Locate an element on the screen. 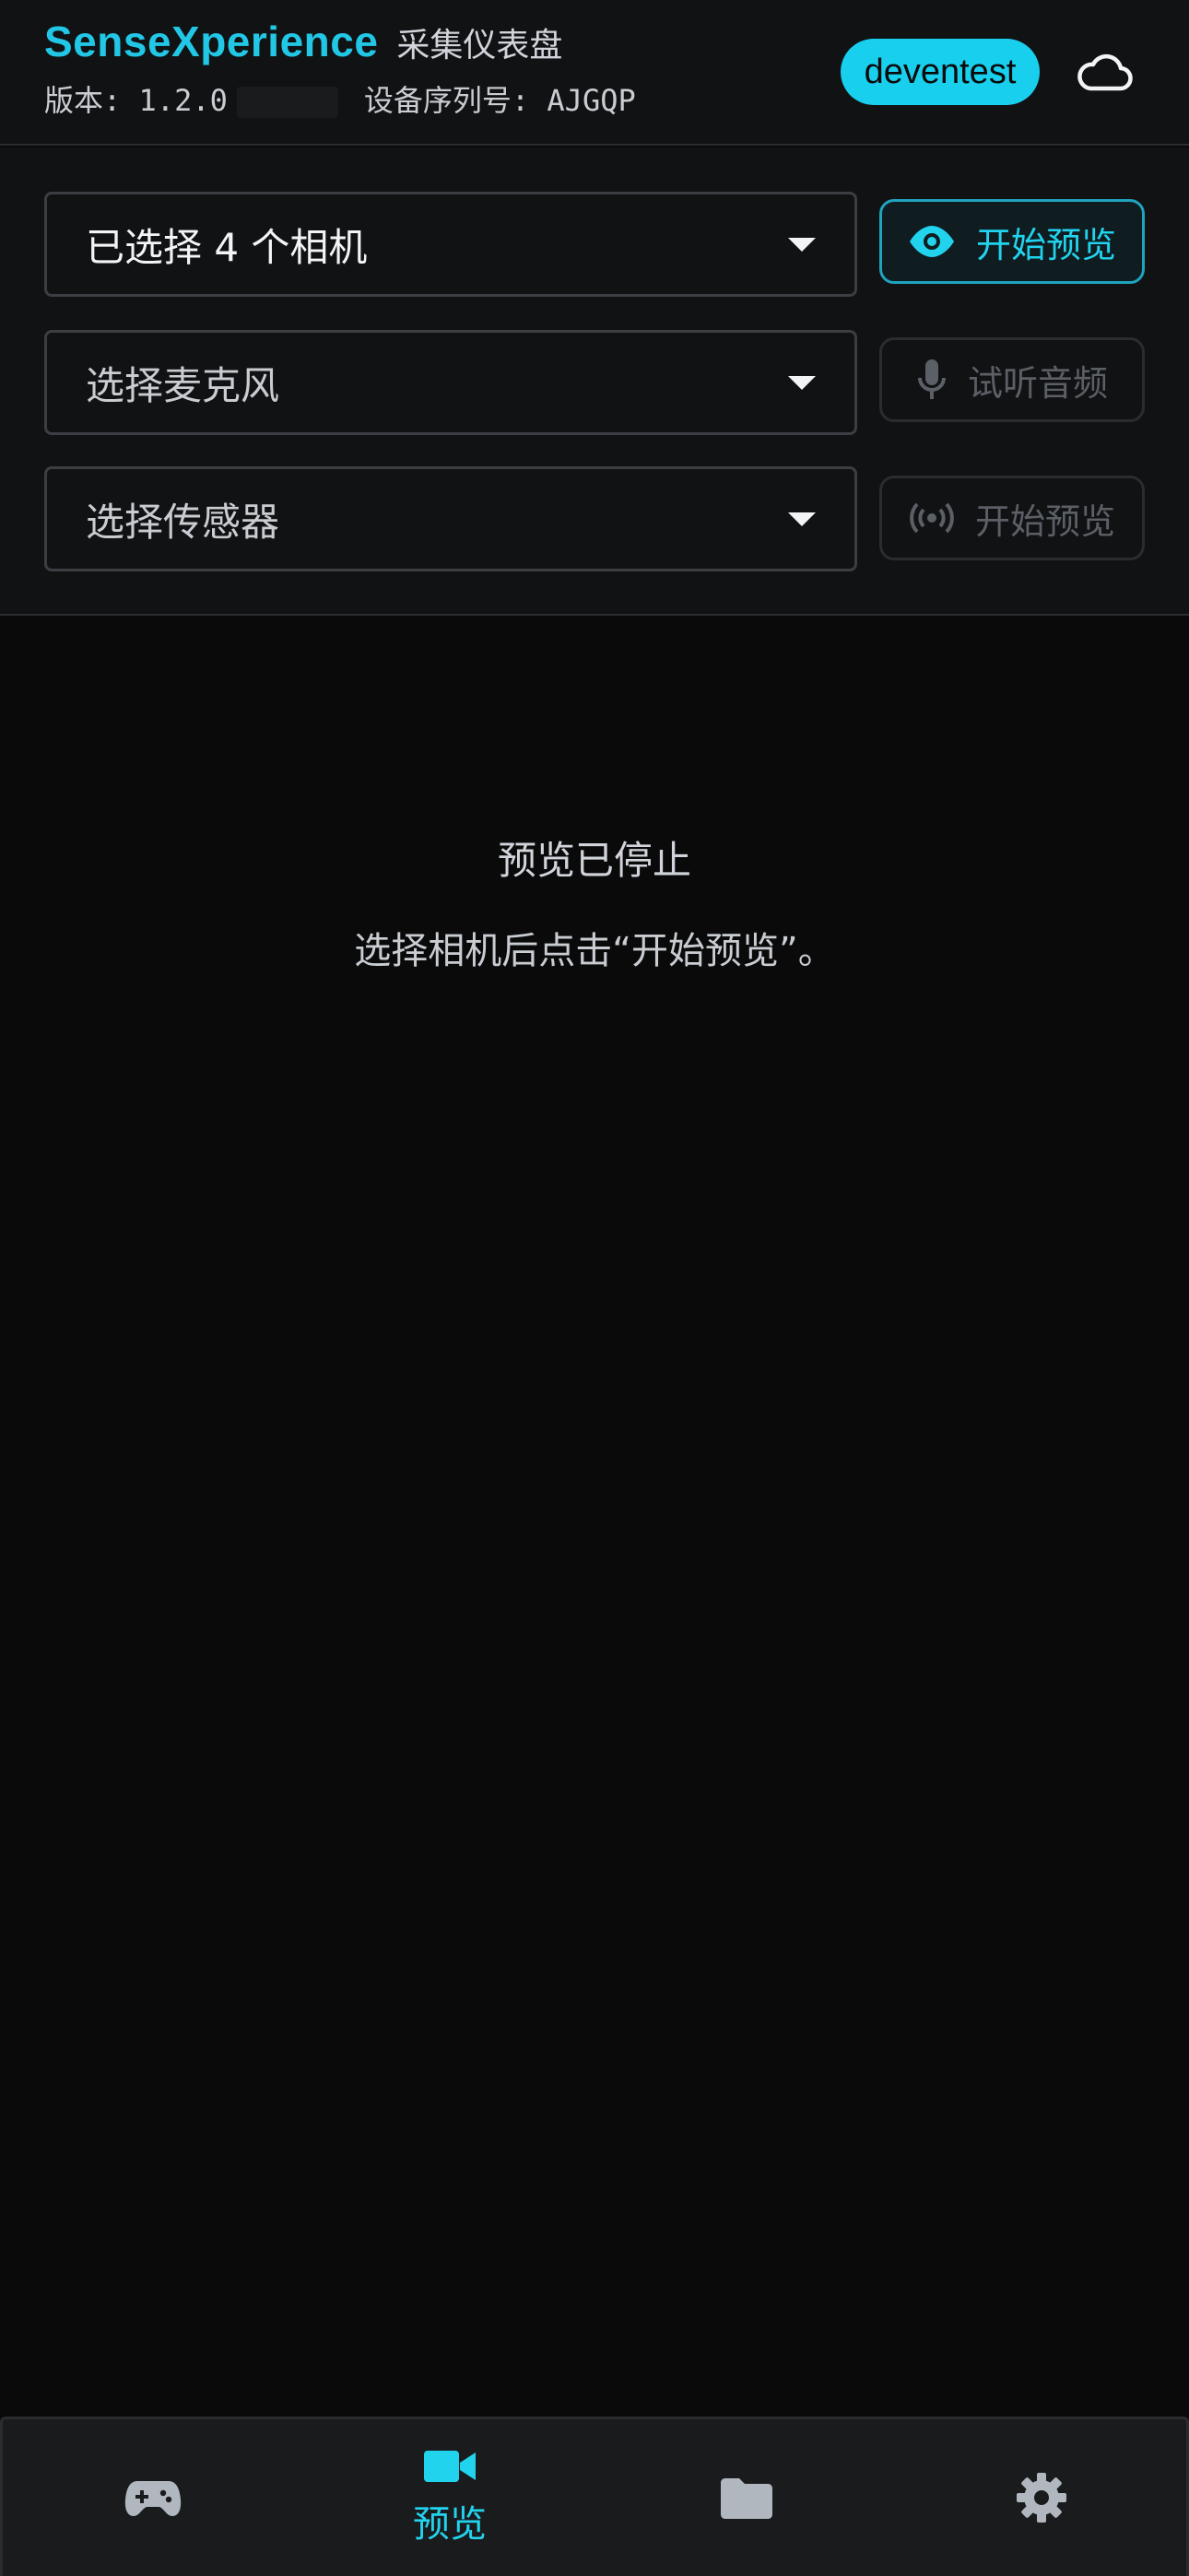  listen-audio-button: 试听音频 is located at coordinates (1012, 379).